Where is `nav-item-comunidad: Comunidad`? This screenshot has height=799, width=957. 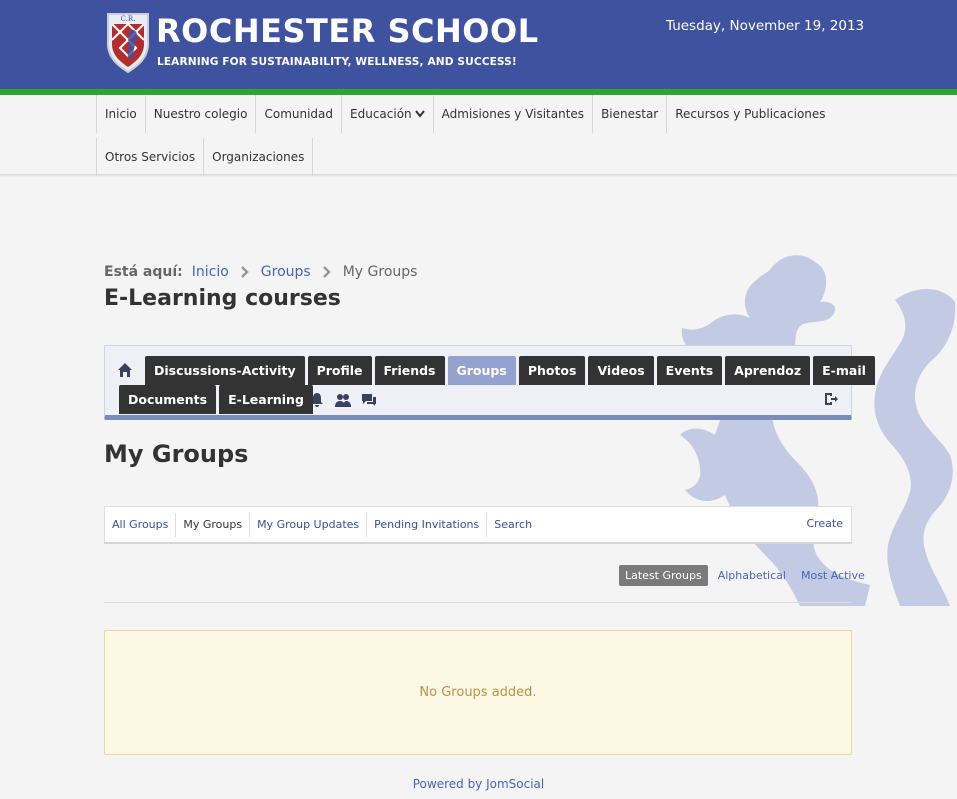 nav-item-comunidad: Comunidad is located at coordinates (298, 114).